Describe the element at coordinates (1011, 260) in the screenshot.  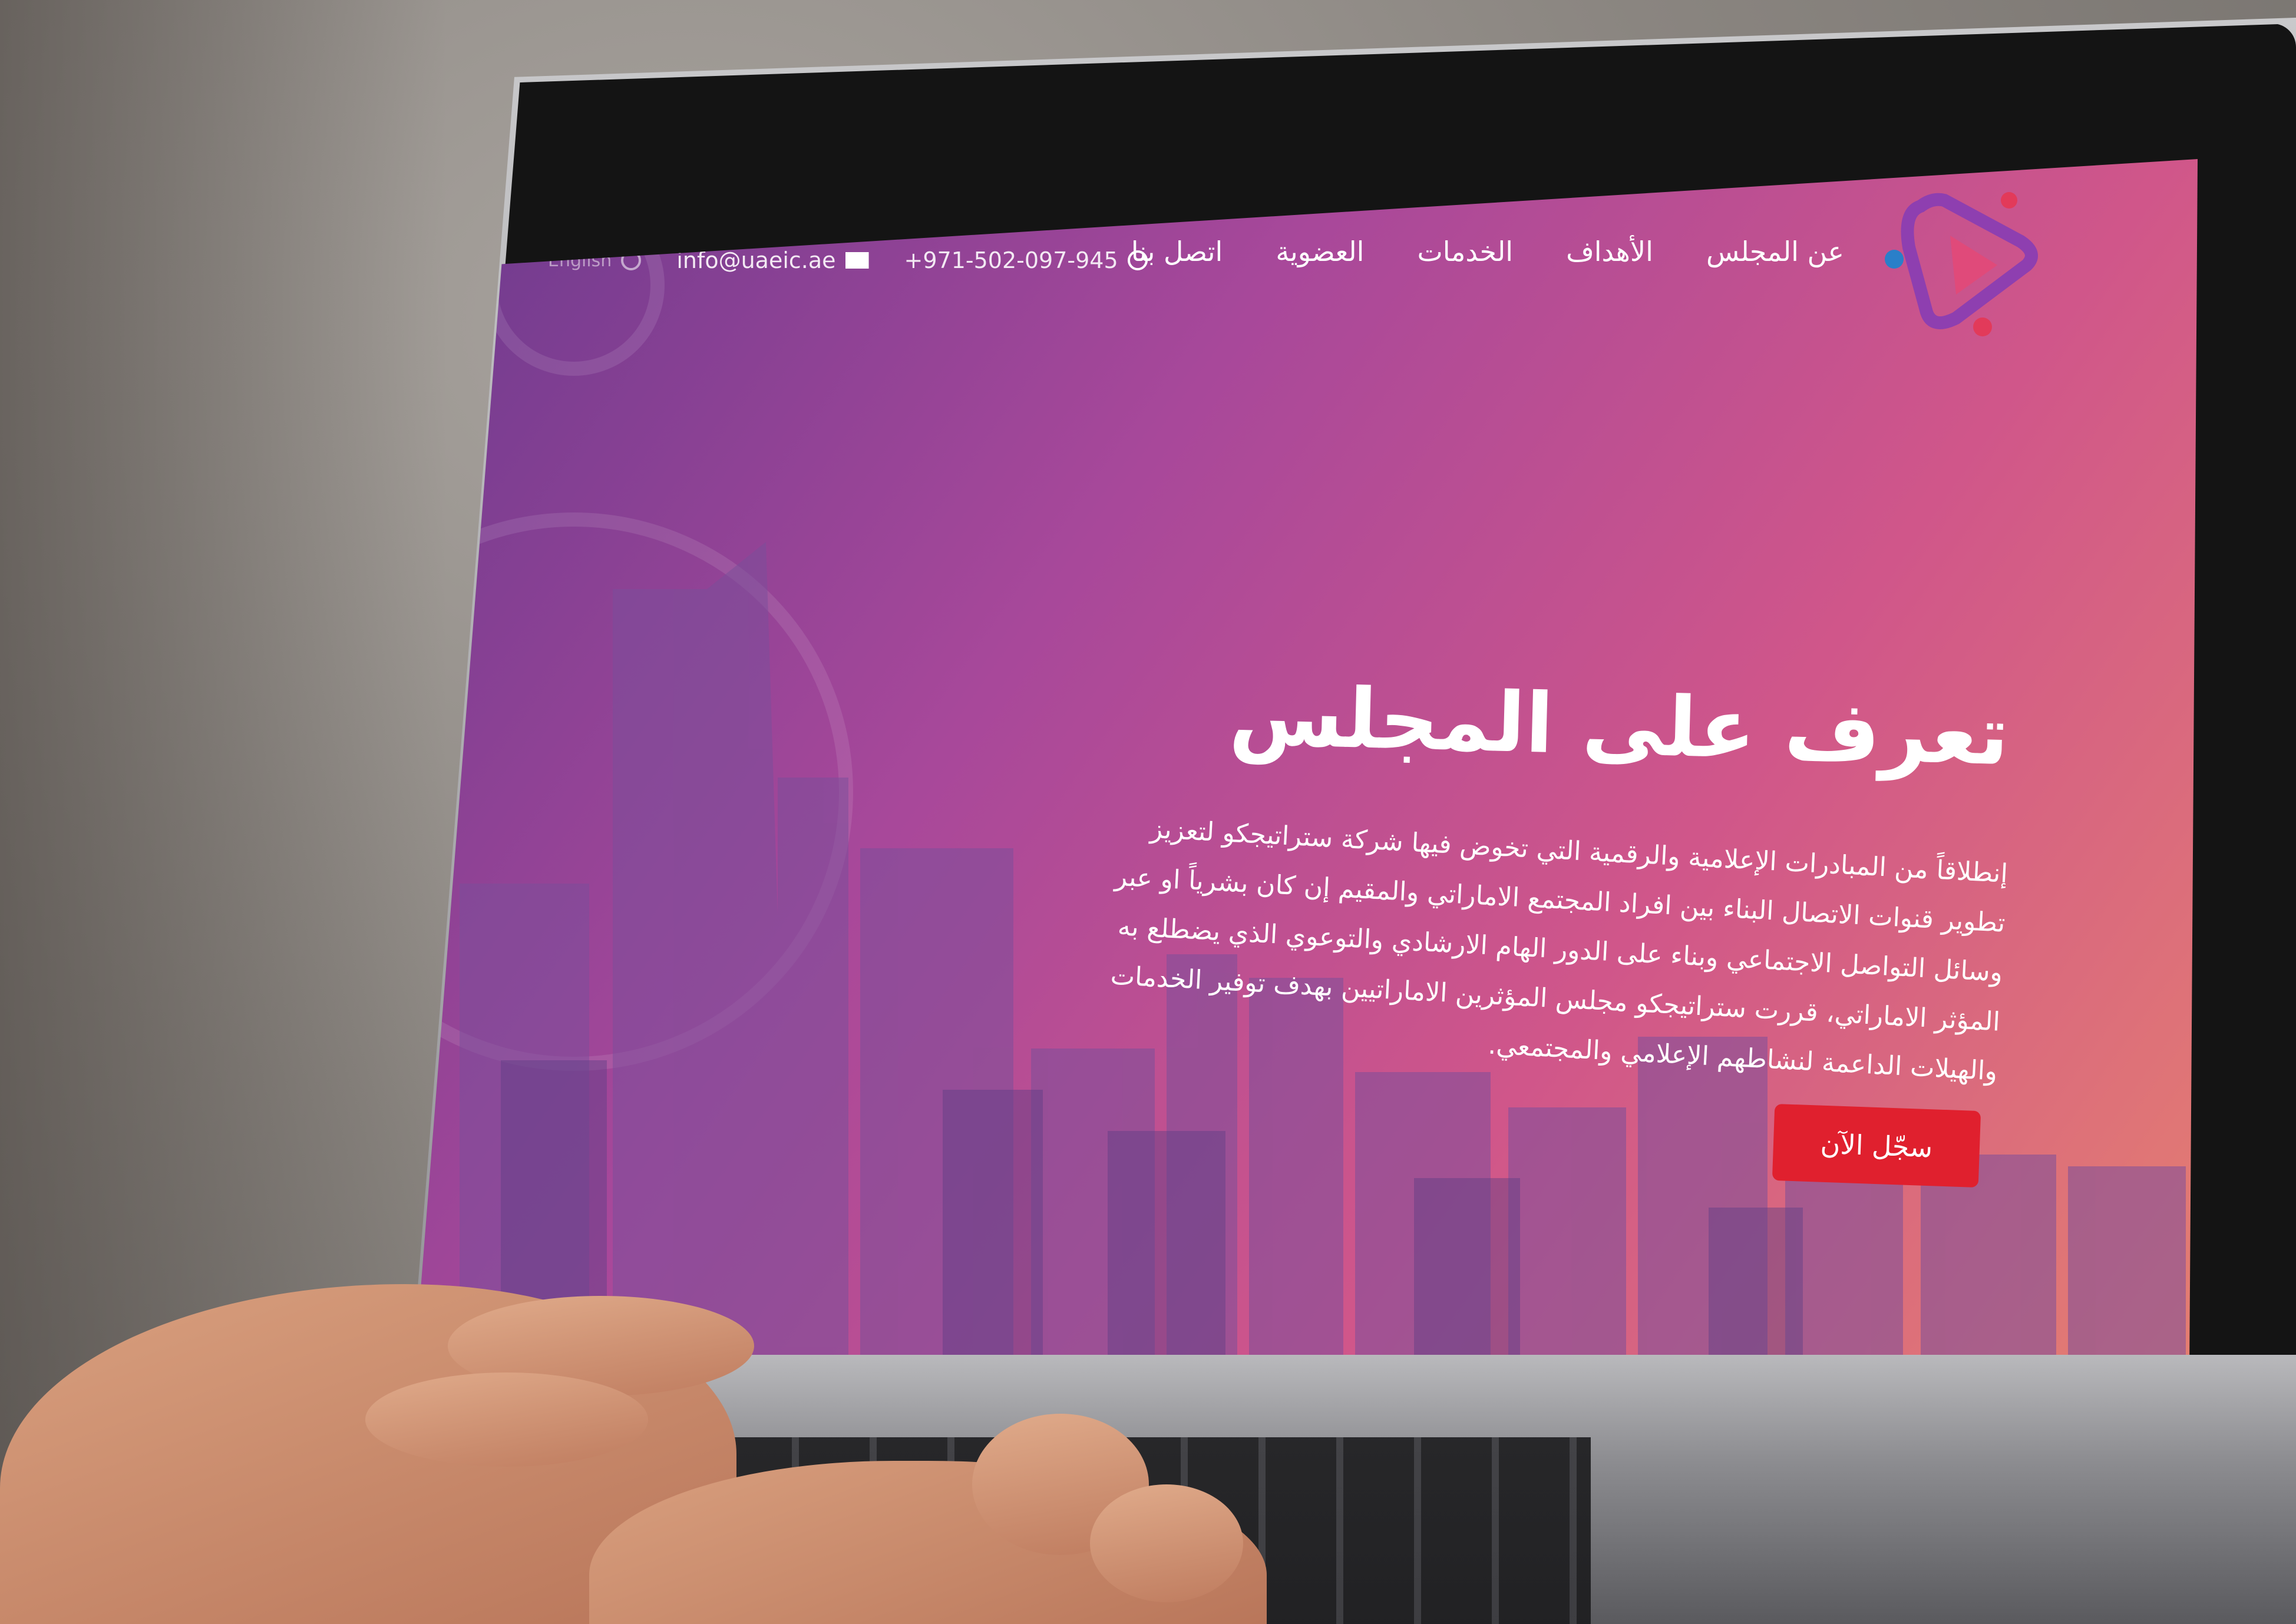
I see `phone-label: +971-502-097-945` at that location.